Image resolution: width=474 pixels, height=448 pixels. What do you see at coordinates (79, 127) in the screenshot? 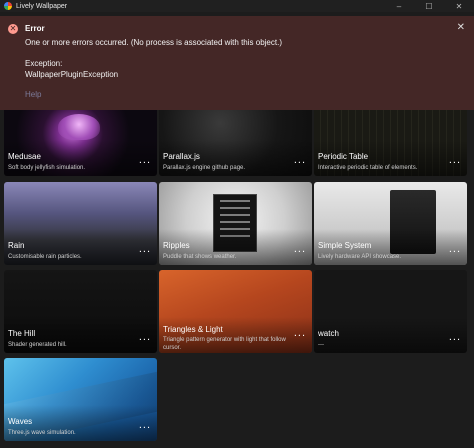
I see `jellyfish-thumbnail` at bounding box center [79, 127].